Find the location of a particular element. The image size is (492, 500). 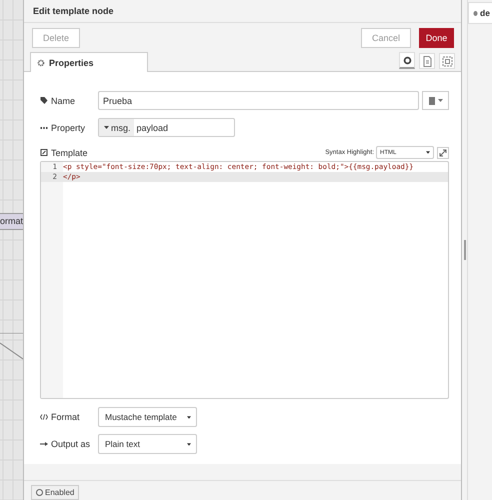

property-field: msg. payload is located at coordinates (166, 127).